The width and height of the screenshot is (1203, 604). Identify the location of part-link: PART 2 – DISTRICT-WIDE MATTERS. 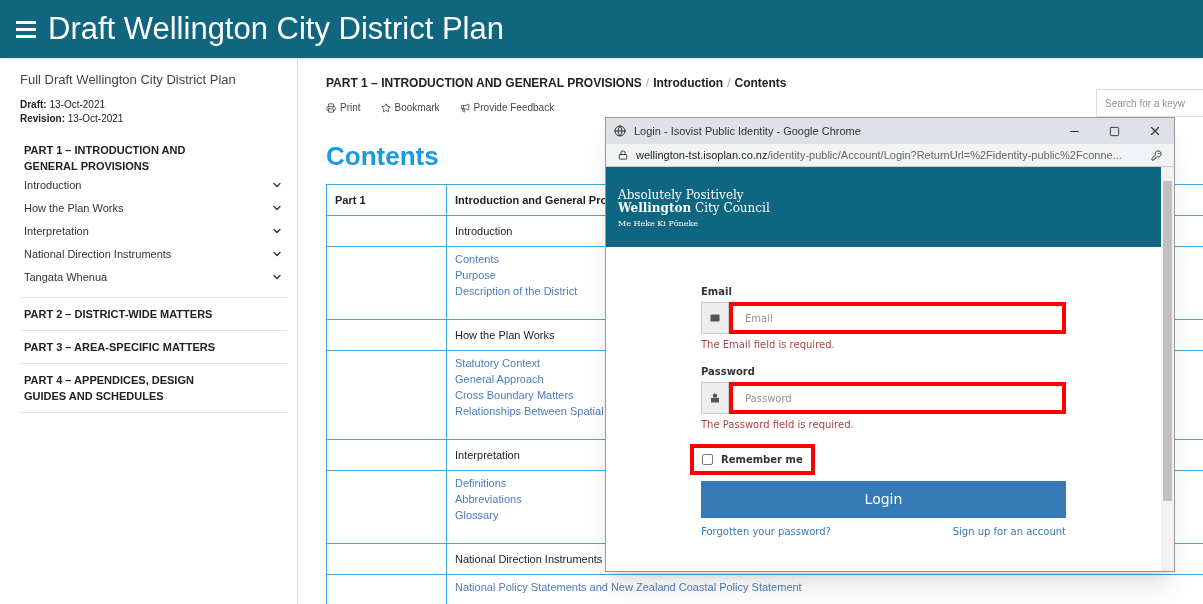
(122, 313).